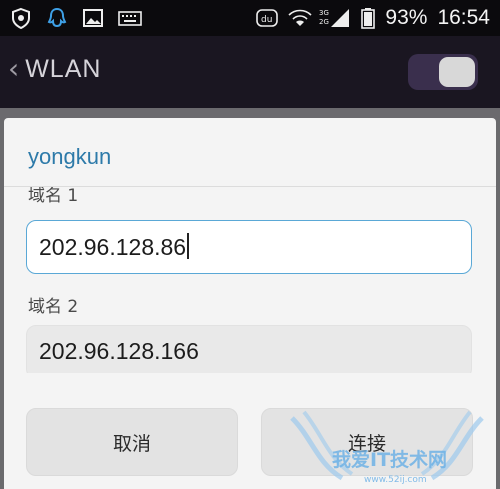 This screenshot has height=489, width=500. Describe the element at coordinates (53, 307) in the screenshot. I see `dns2-label: 域名 2` at that location.